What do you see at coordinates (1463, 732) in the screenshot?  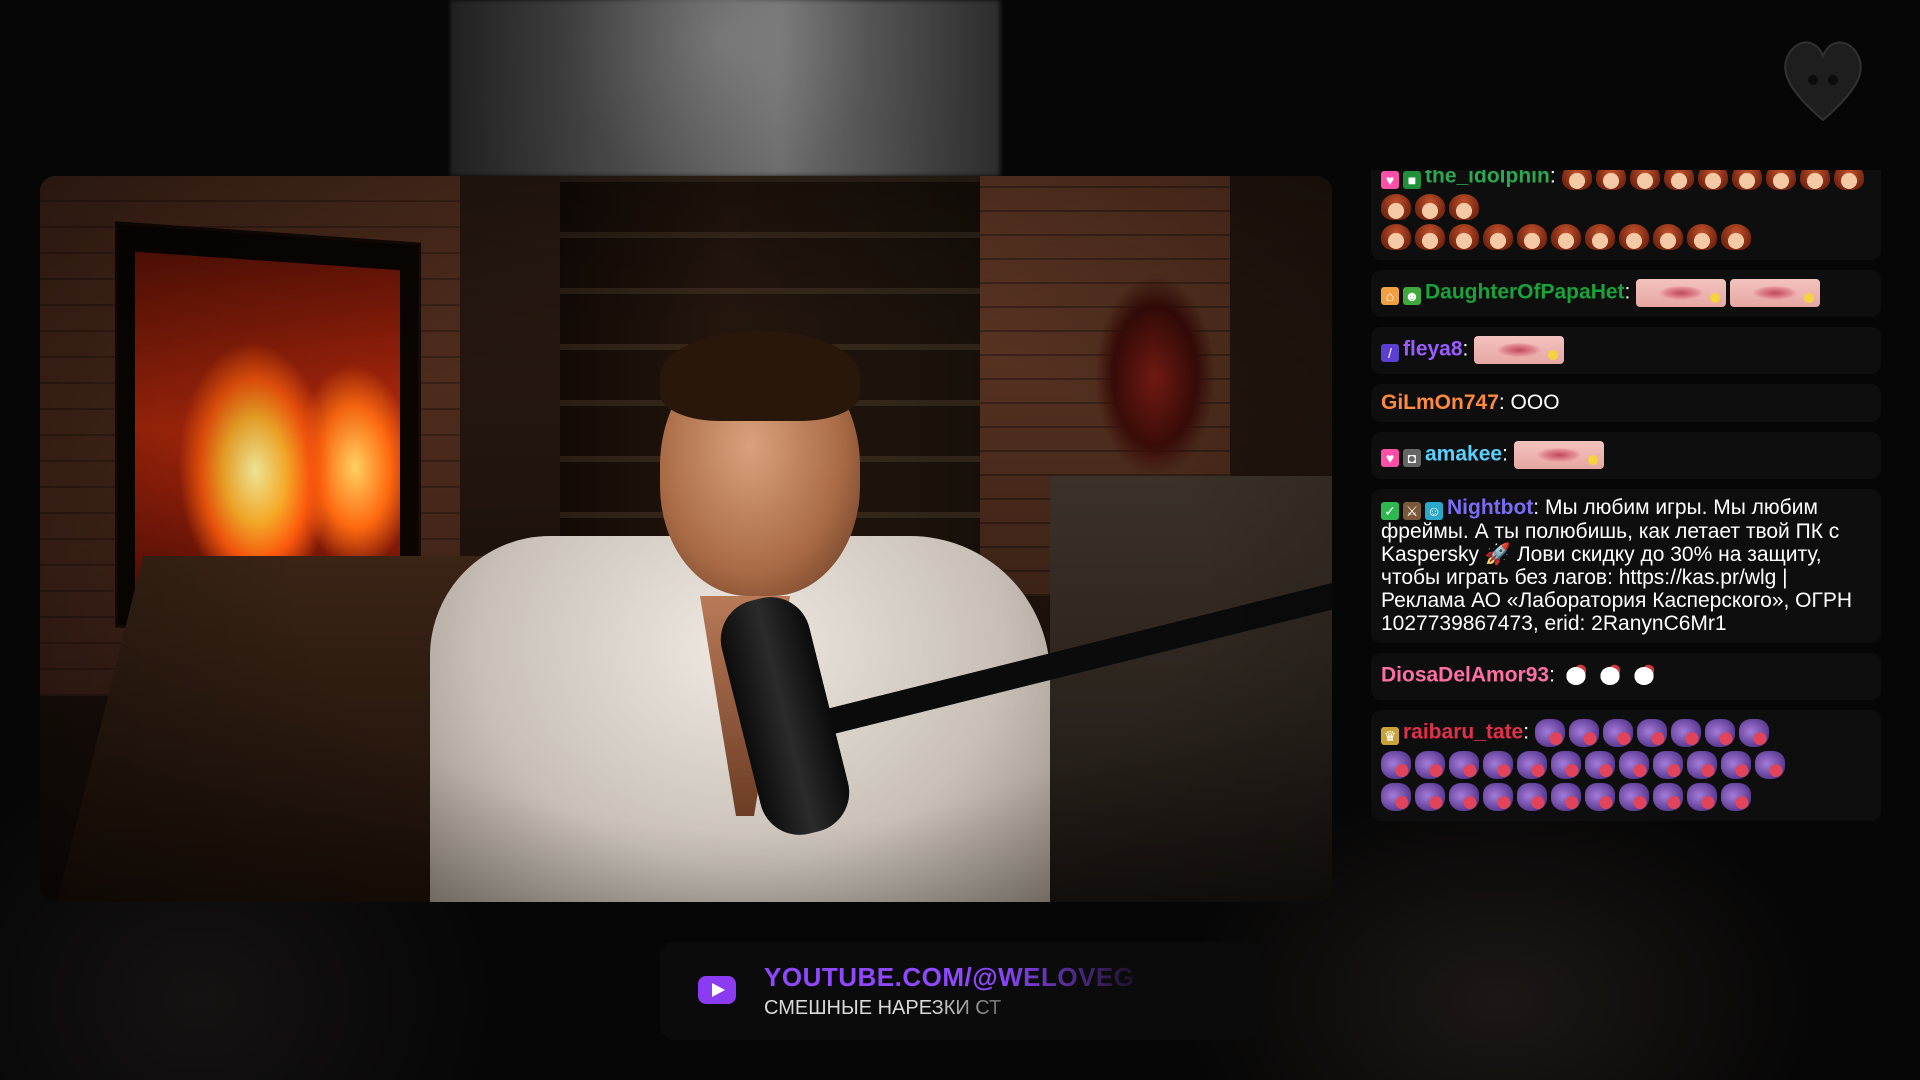 I see `chat-username: raibaru_tate` at bounding box center [1463, 732].